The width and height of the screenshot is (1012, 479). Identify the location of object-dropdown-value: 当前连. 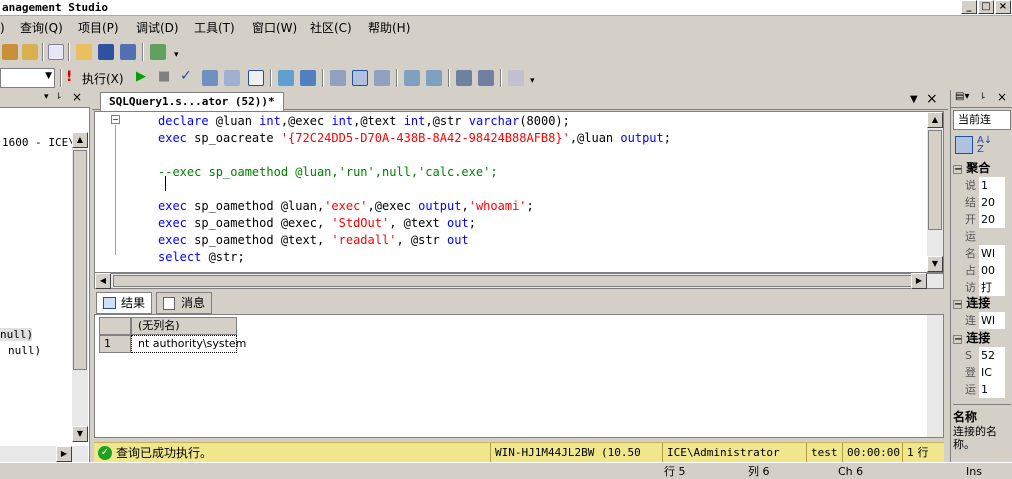
(974, 119).